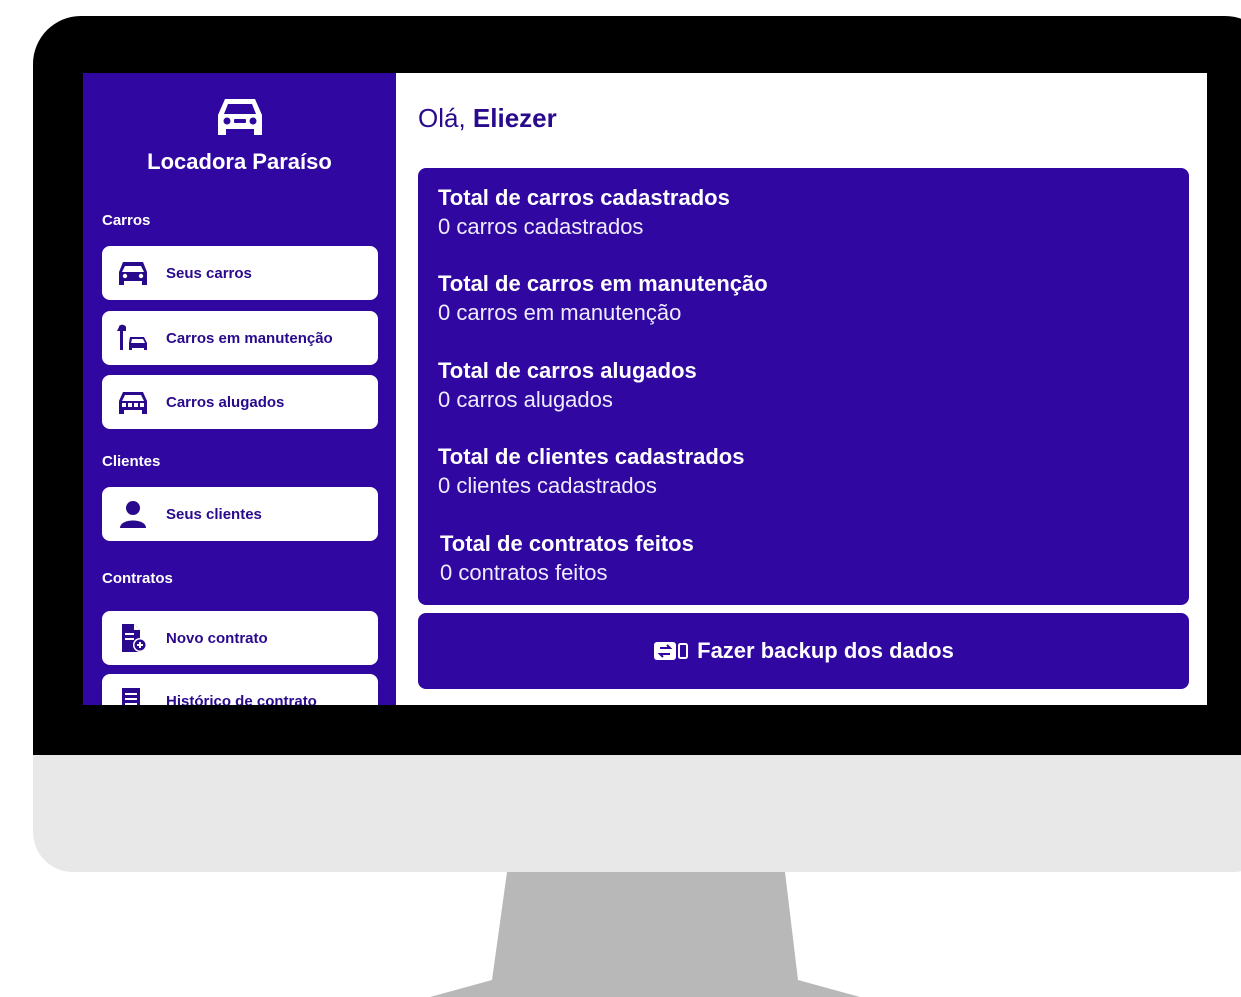  Describe the element at coordinates (645, 934) in the screenshot. I see `monitor-stand` at that location.